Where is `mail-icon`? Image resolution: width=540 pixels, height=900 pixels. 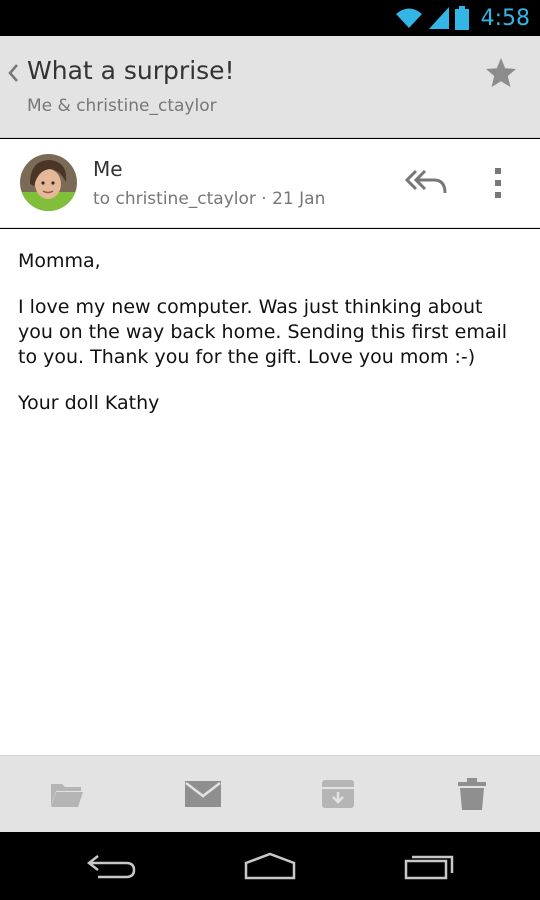 mail-icon is located at coordinates (203, 794).